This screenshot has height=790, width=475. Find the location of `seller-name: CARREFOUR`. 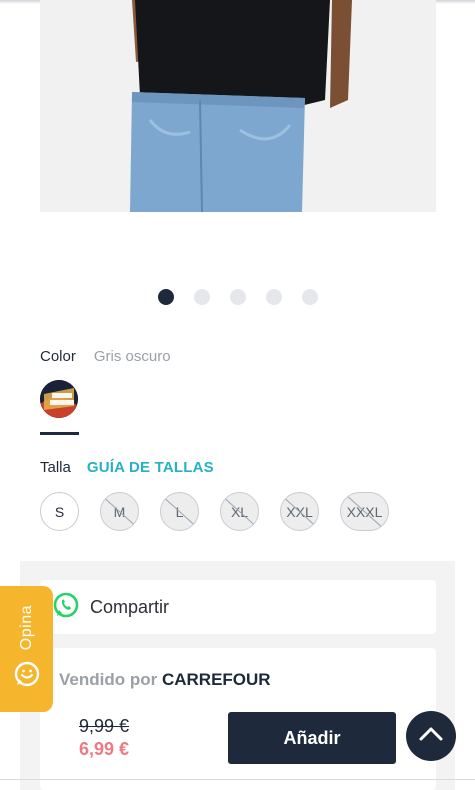

seller-name: CARREFOUR is located at coordinates (216, 679).